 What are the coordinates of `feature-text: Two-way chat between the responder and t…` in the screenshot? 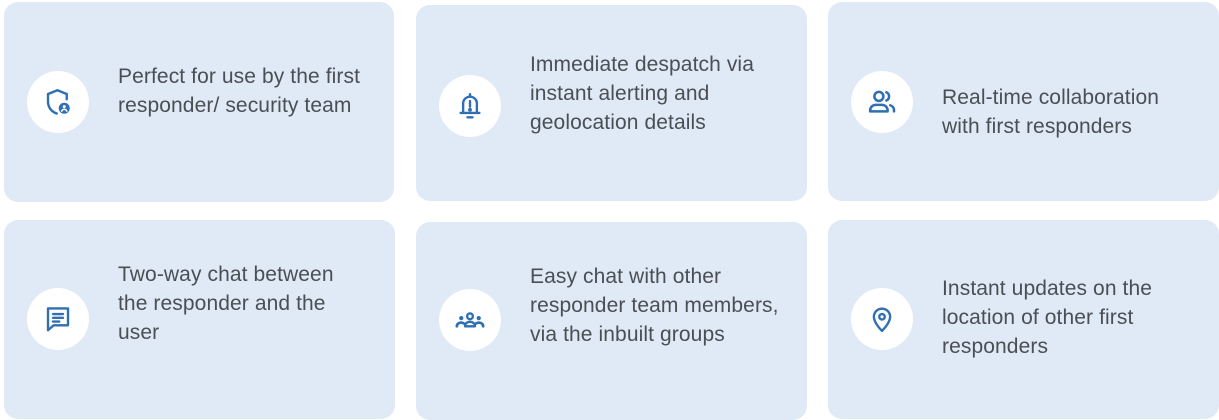 It's located at (226, 303).